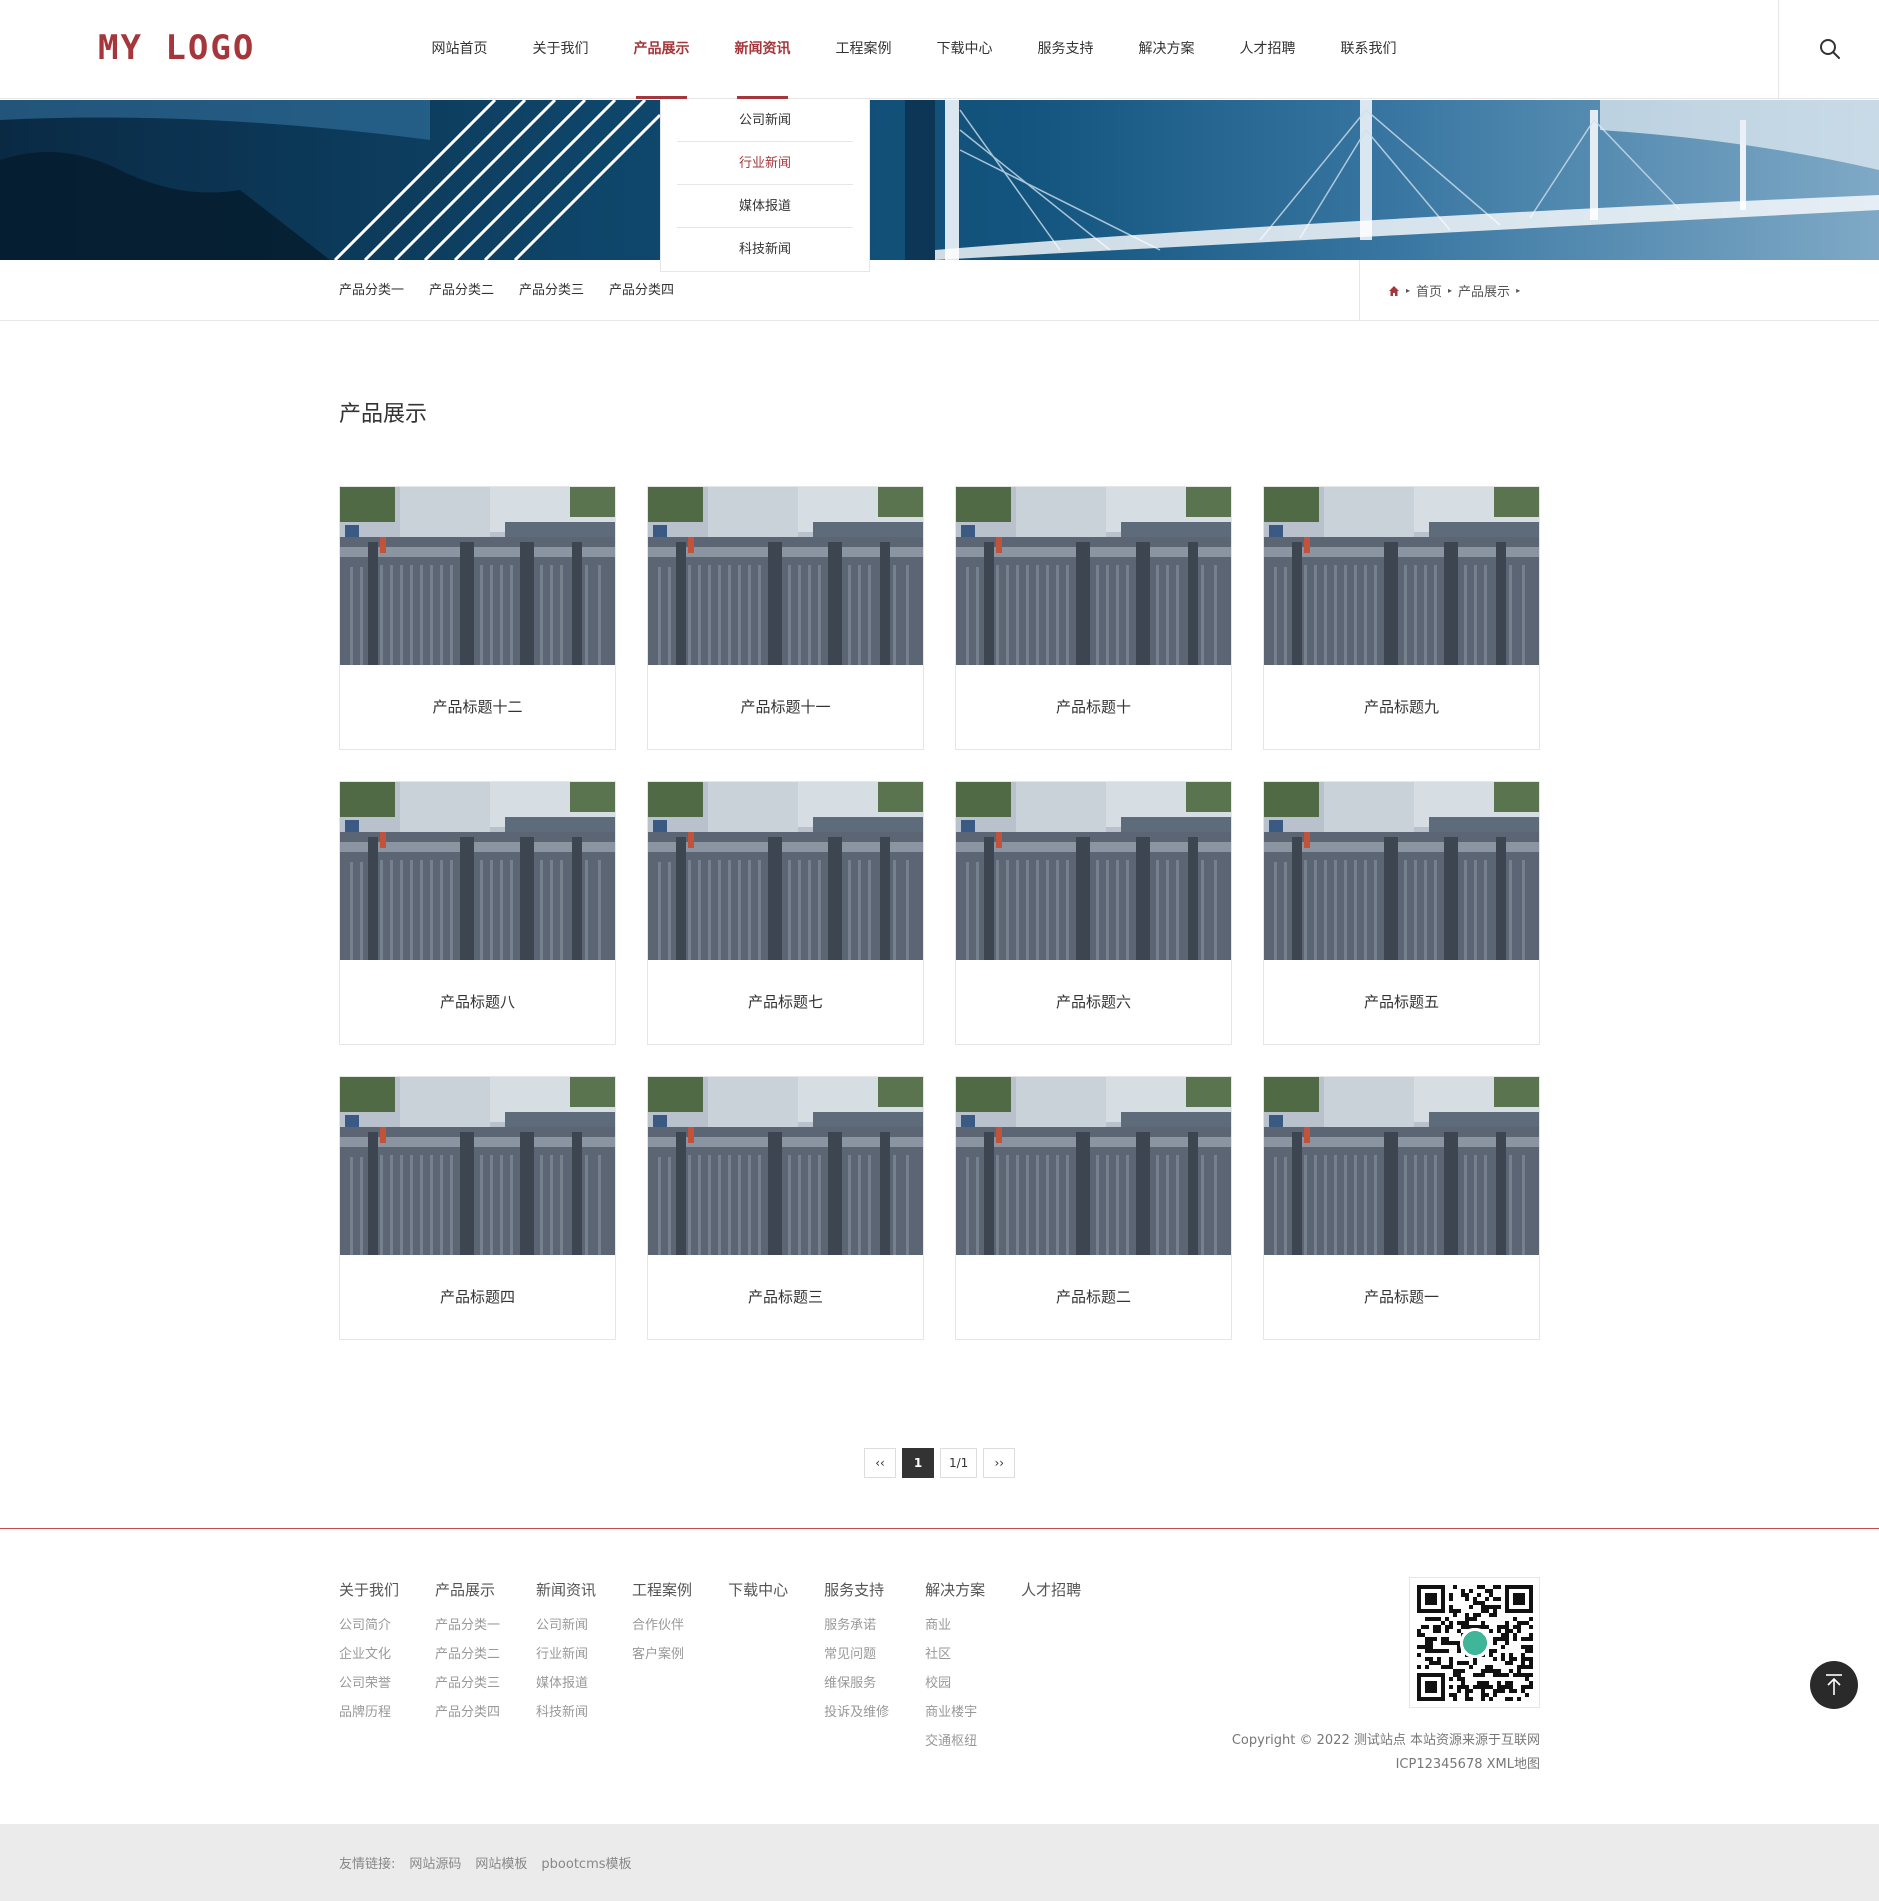 This screenshot has width=1879, height=1901. I want to click on footer-column-title: 产品展示, so click(467, 1589).